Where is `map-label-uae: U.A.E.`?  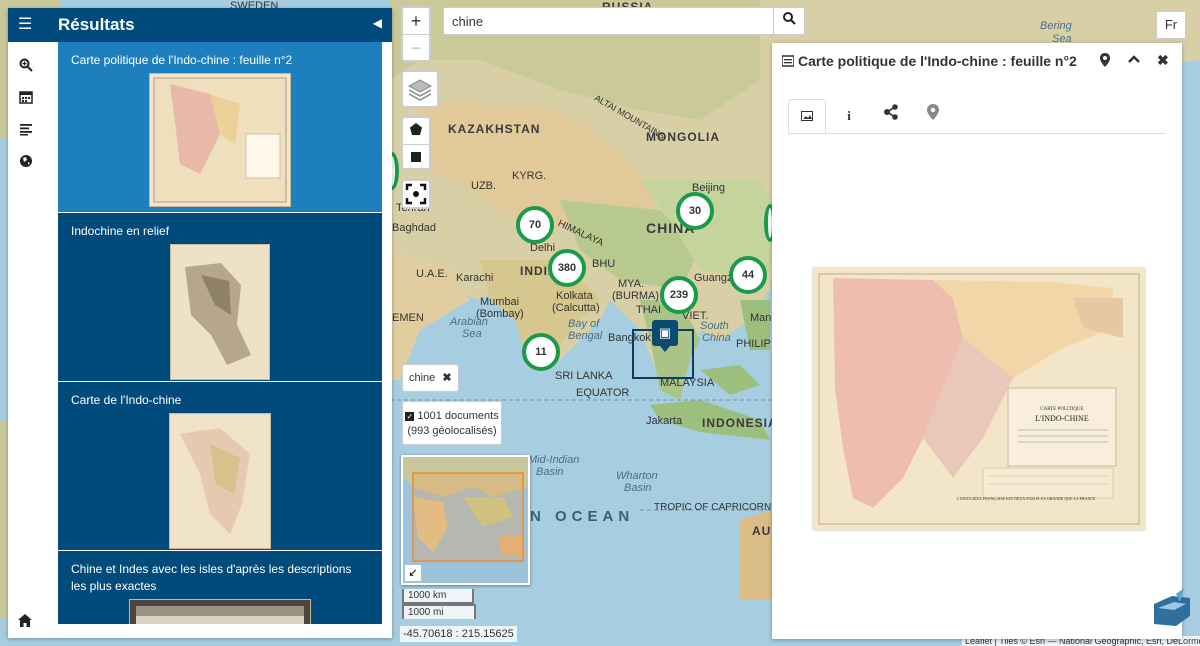 map-label-uae: U.A.E. is located at coordinates (432, 274).